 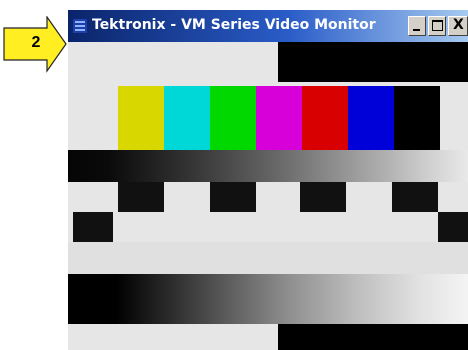 What do you see at coordinates (173, 337) in the screenshot?
I see `bottom-gray-field` at bounding box center [173, 337].